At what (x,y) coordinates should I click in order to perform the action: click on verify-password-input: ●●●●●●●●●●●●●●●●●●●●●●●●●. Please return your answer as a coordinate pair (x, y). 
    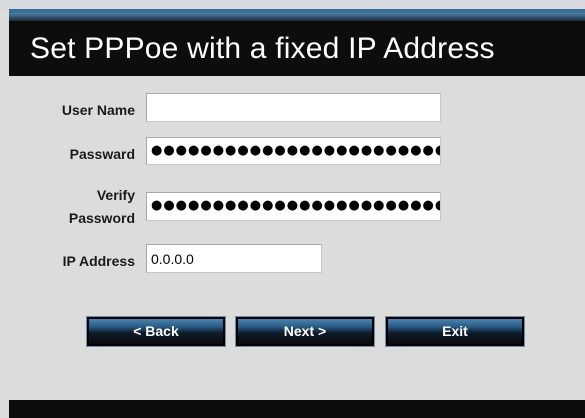
    Looking at the image, I should click on (293, 206).